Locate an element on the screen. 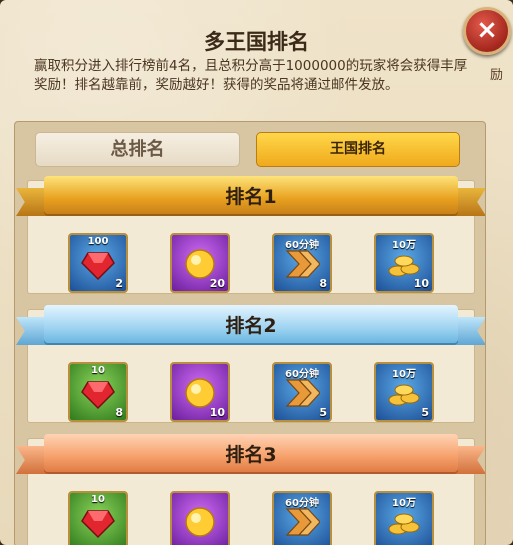  close-button: × is located at coordinates (487, 31).